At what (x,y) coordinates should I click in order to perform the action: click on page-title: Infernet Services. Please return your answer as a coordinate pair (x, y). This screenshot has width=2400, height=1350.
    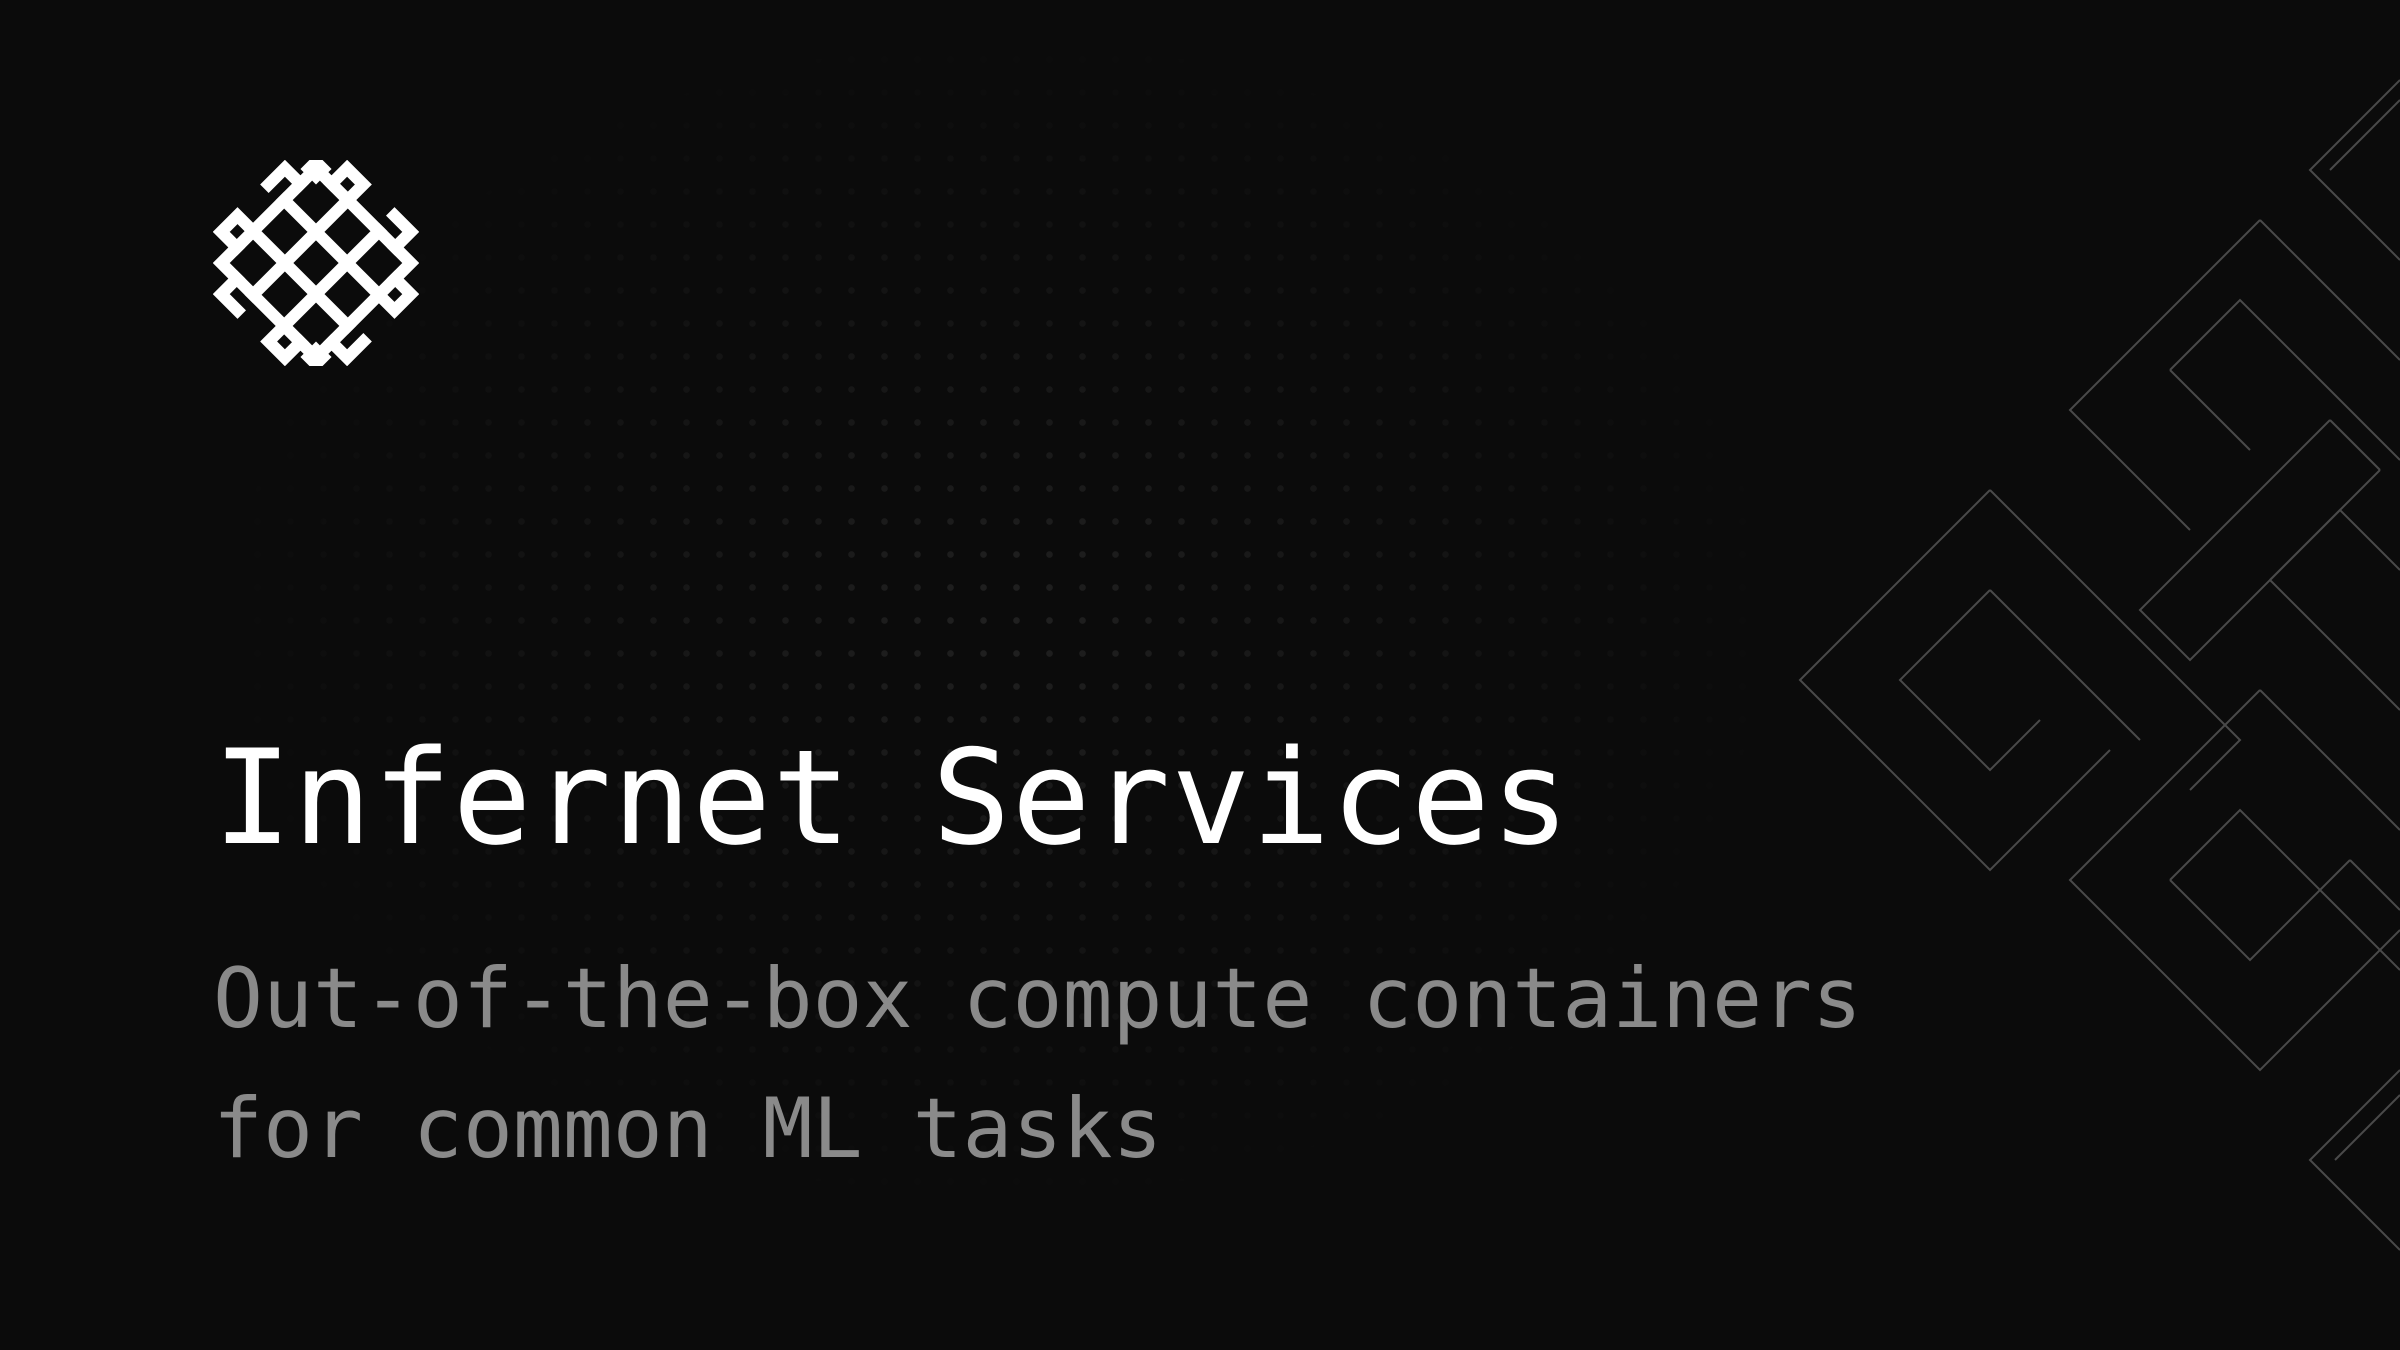
    Looking at the image, I should click on (892, 797).